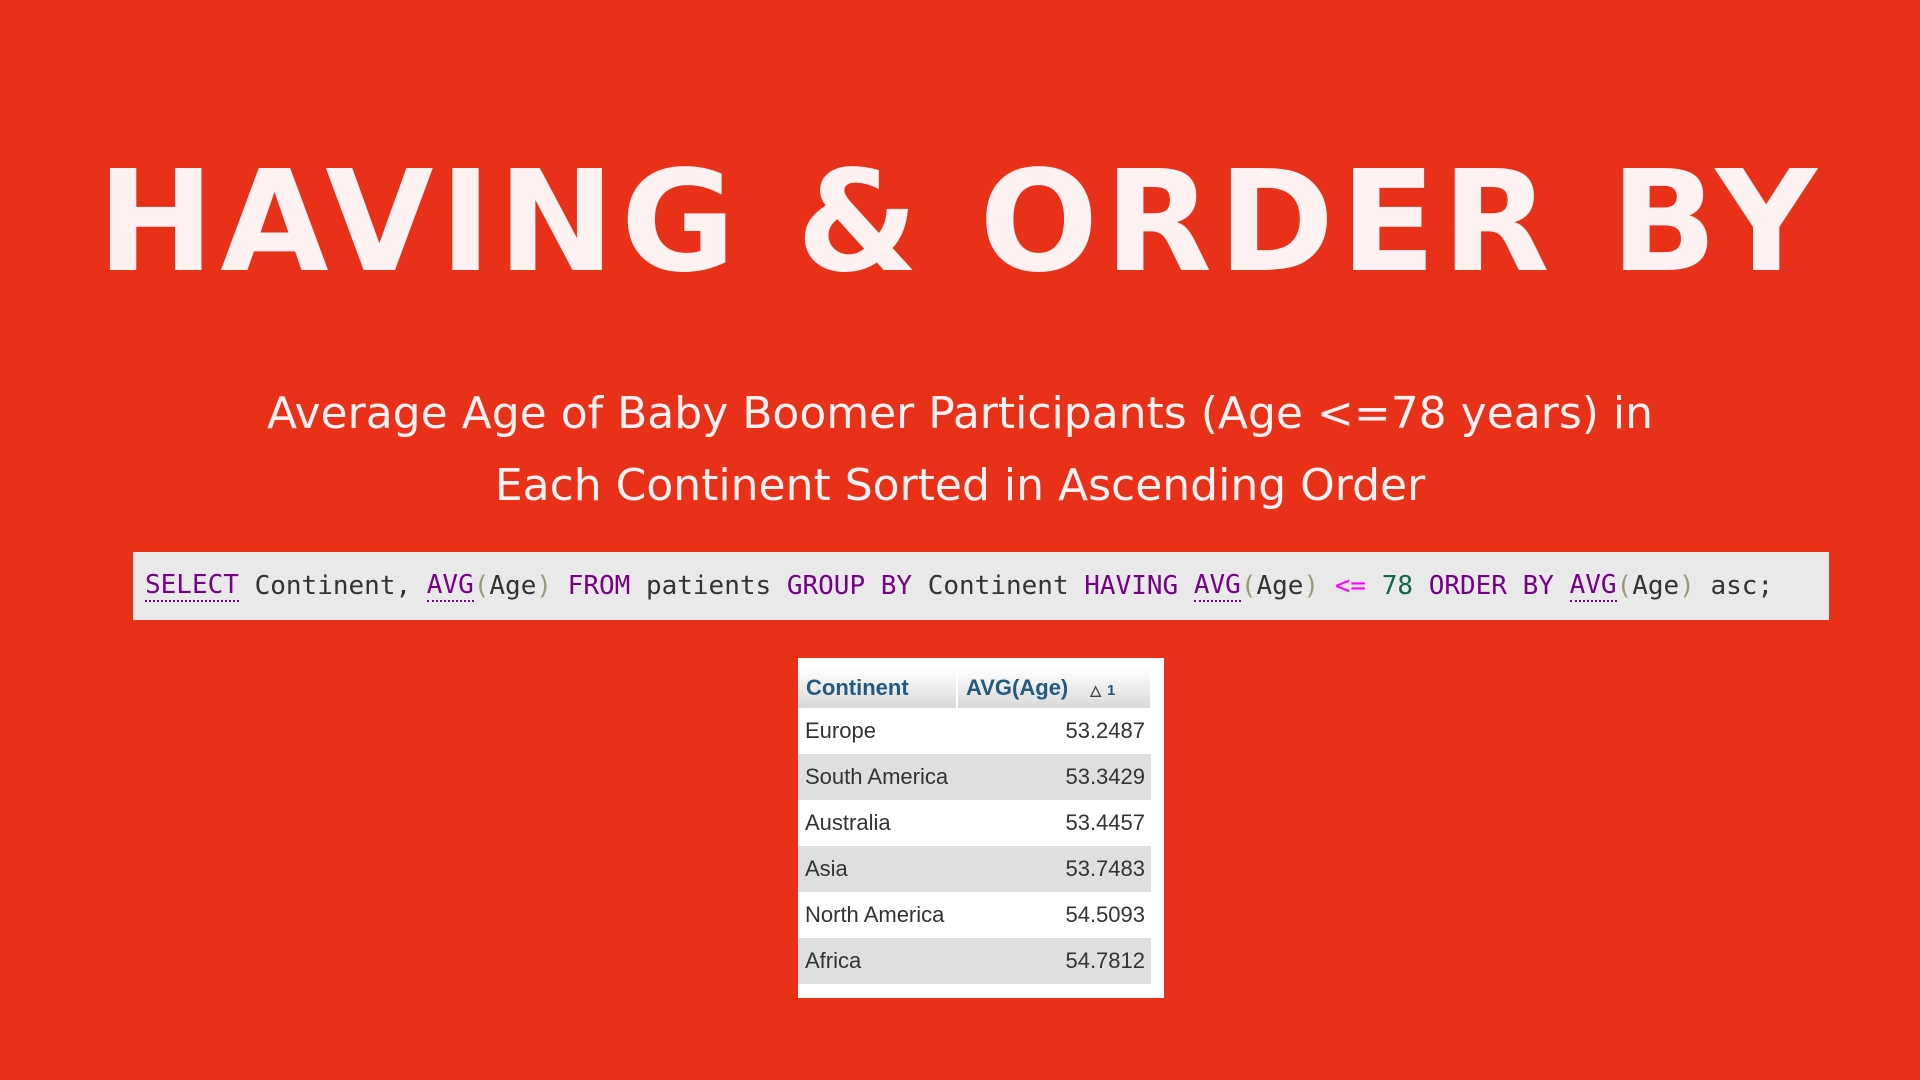 This screenshot has height=1080, width=1920. What do you see at coordinates (1054, 823) in the screenshot?
I see `cell-avg-age: 53.4457` at bounding box center [1054, 823].